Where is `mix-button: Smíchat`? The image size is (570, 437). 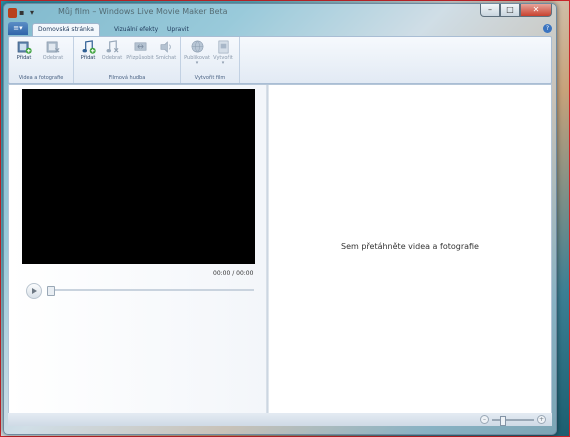 mix-button: Smíchat is located at coordinates (166, 50).